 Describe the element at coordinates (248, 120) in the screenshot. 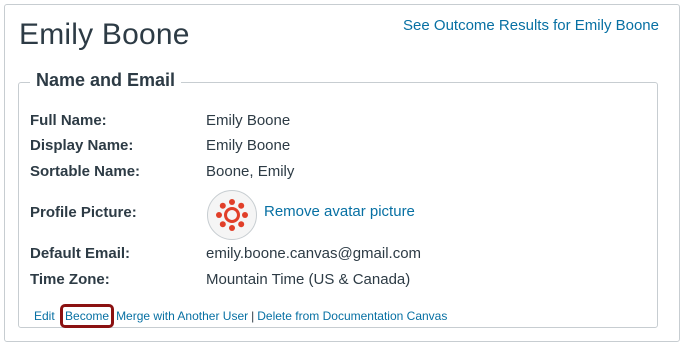

I see `full-name-value: Emily Boone` at that location.